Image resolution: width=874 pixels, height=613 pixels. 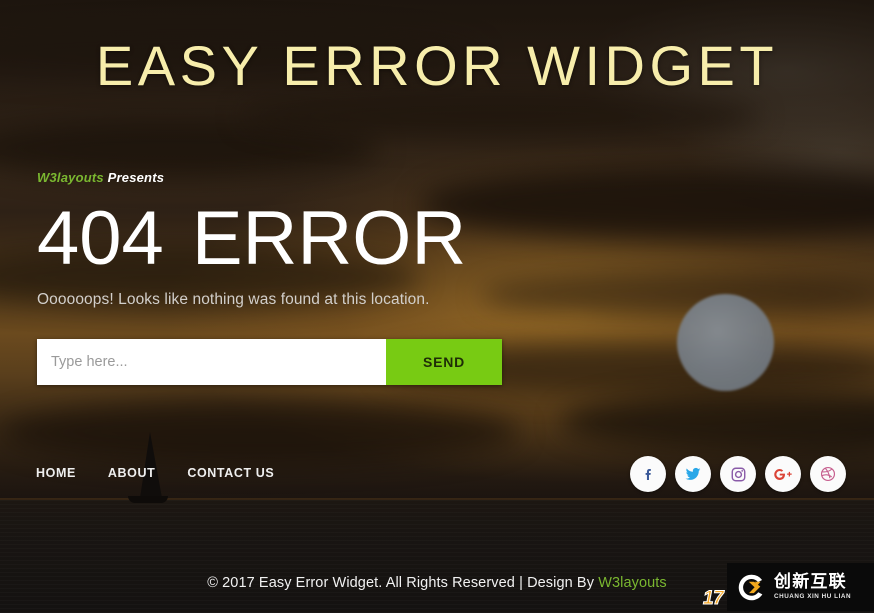 What do you see at coordinates (713, 599) in the screenshot?
I see `badge-number-17: 17` at bounding box center [713, 599].